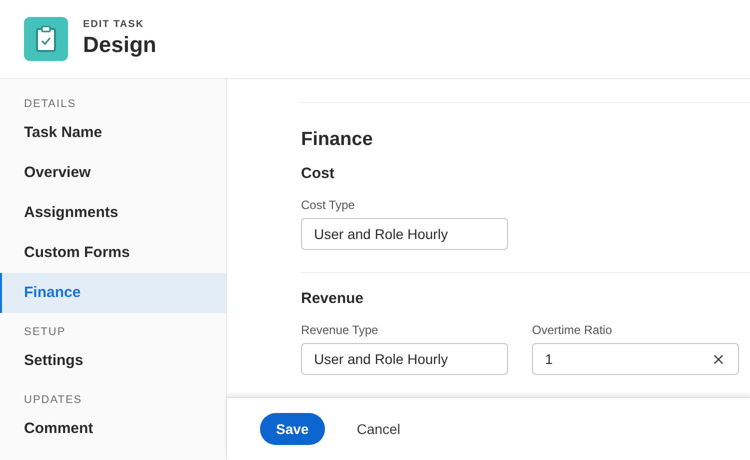 The height and width of the screenshot is (460, 750). What do you see at coordinates (340, 330) in the screenshot?
I see `field-label: Revenue Type` at bounding box center [340, 330].